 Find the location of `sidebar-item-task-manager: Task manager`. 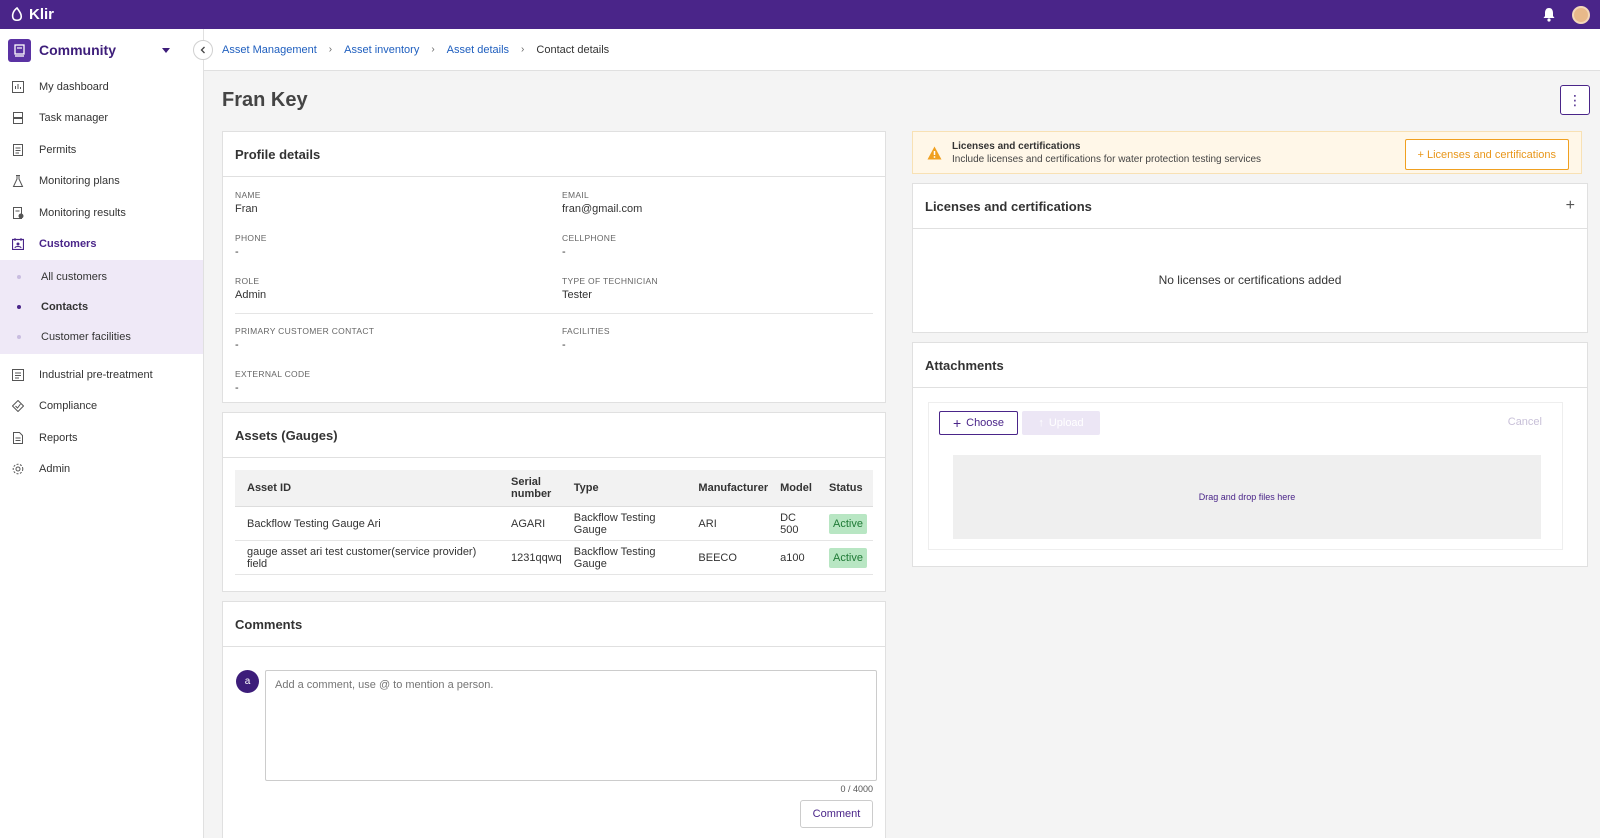

sidebar-item-task-manager: Task manager is located at coordinates (101, 119).